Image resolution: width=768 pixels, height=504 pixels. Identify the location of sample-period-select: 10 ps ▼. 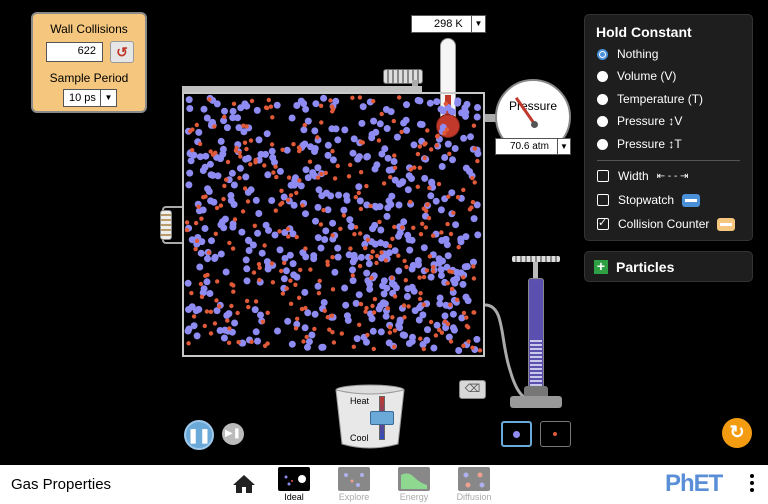
(90, 98).